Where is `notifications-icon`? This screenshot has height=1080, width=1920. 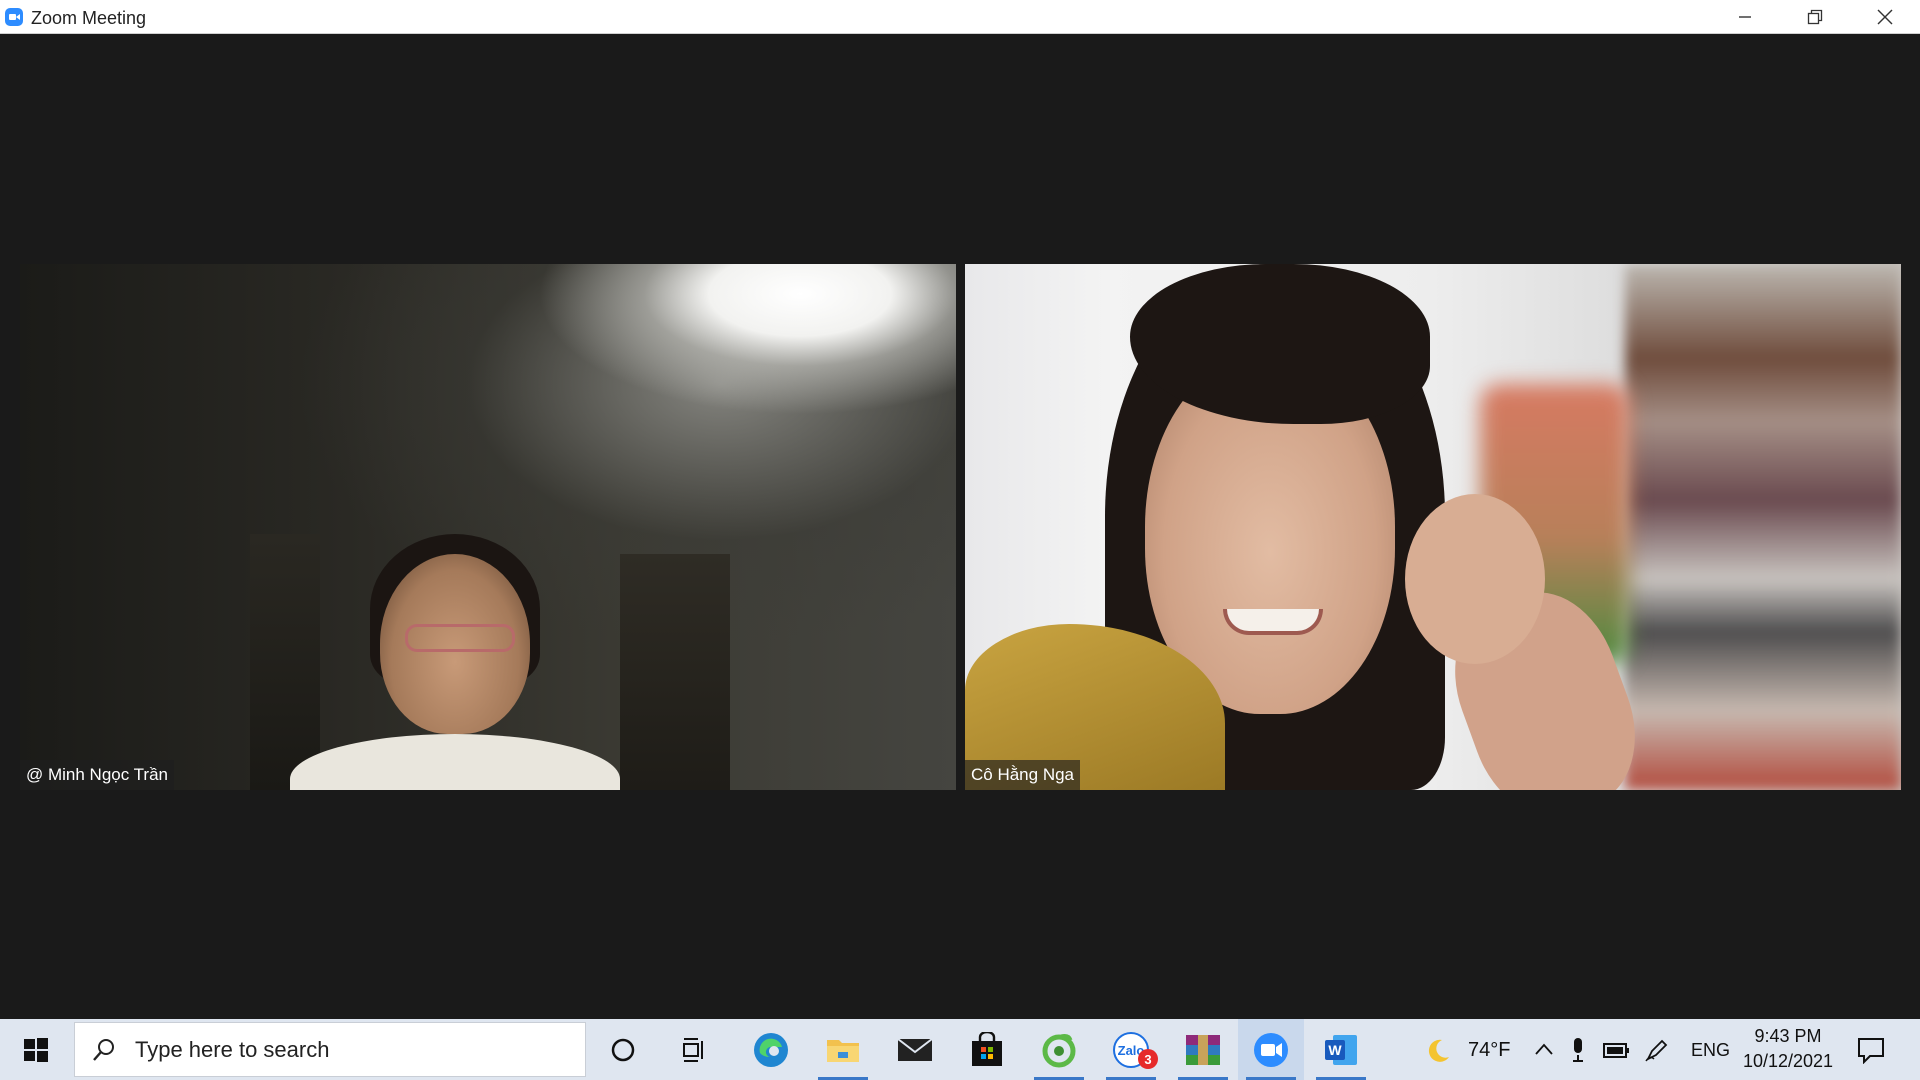 notifications-icon is located at coordinates (1871, 1050).